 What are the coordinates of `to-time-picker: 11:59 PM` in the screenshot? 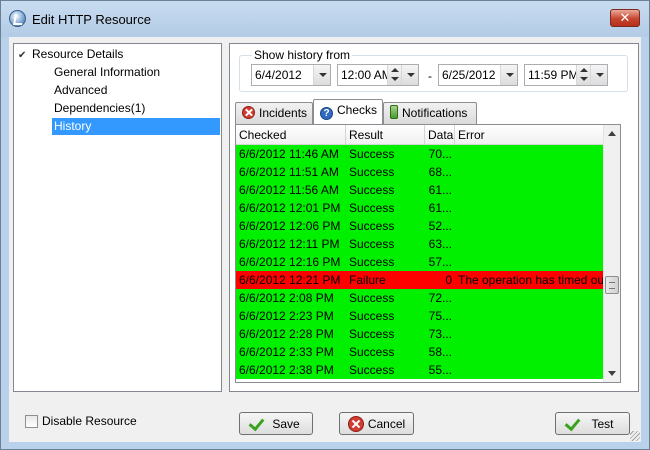 It's located at (566, 75).